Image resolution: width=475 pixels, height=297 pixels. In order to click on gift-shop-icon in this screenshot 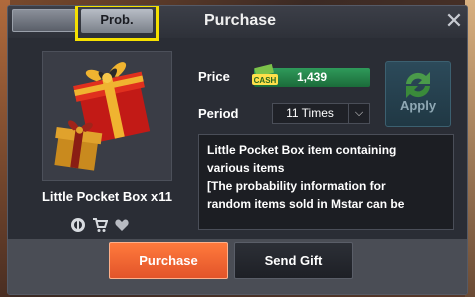, I will do `click(78, 226)`.